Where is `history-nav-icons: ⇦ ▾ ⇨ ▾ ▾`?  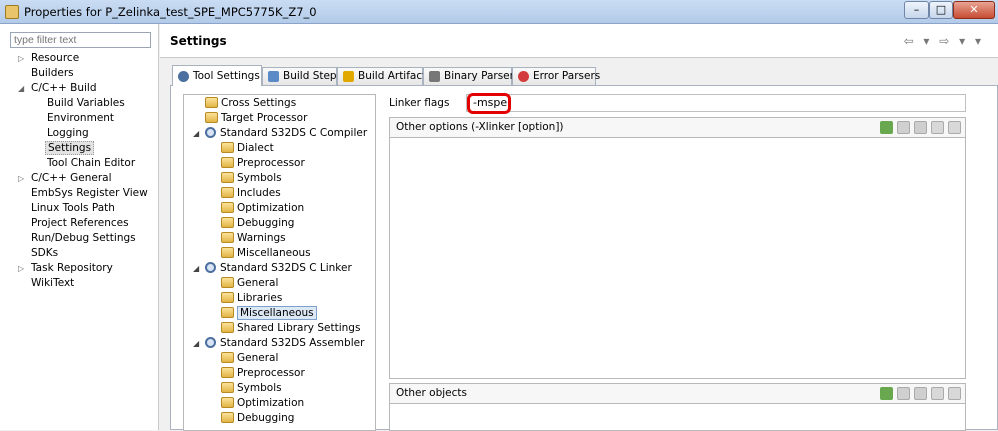 history-nav-icons: ⇦ ▾ ⇨ ▾ ▾ is located at coordinates (944, 41).